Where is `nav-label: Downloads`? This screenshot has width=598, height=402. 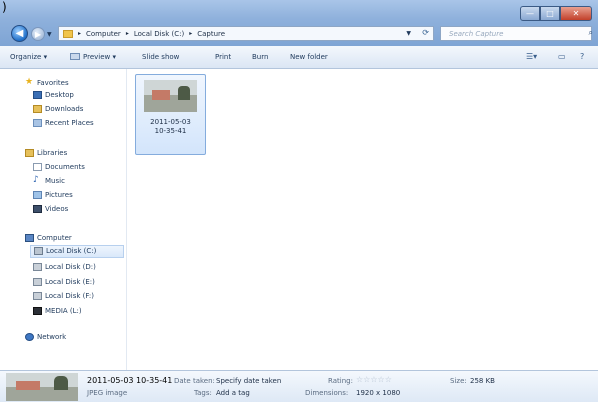
nav-label: Downloads is located at coordinates (64, 109).